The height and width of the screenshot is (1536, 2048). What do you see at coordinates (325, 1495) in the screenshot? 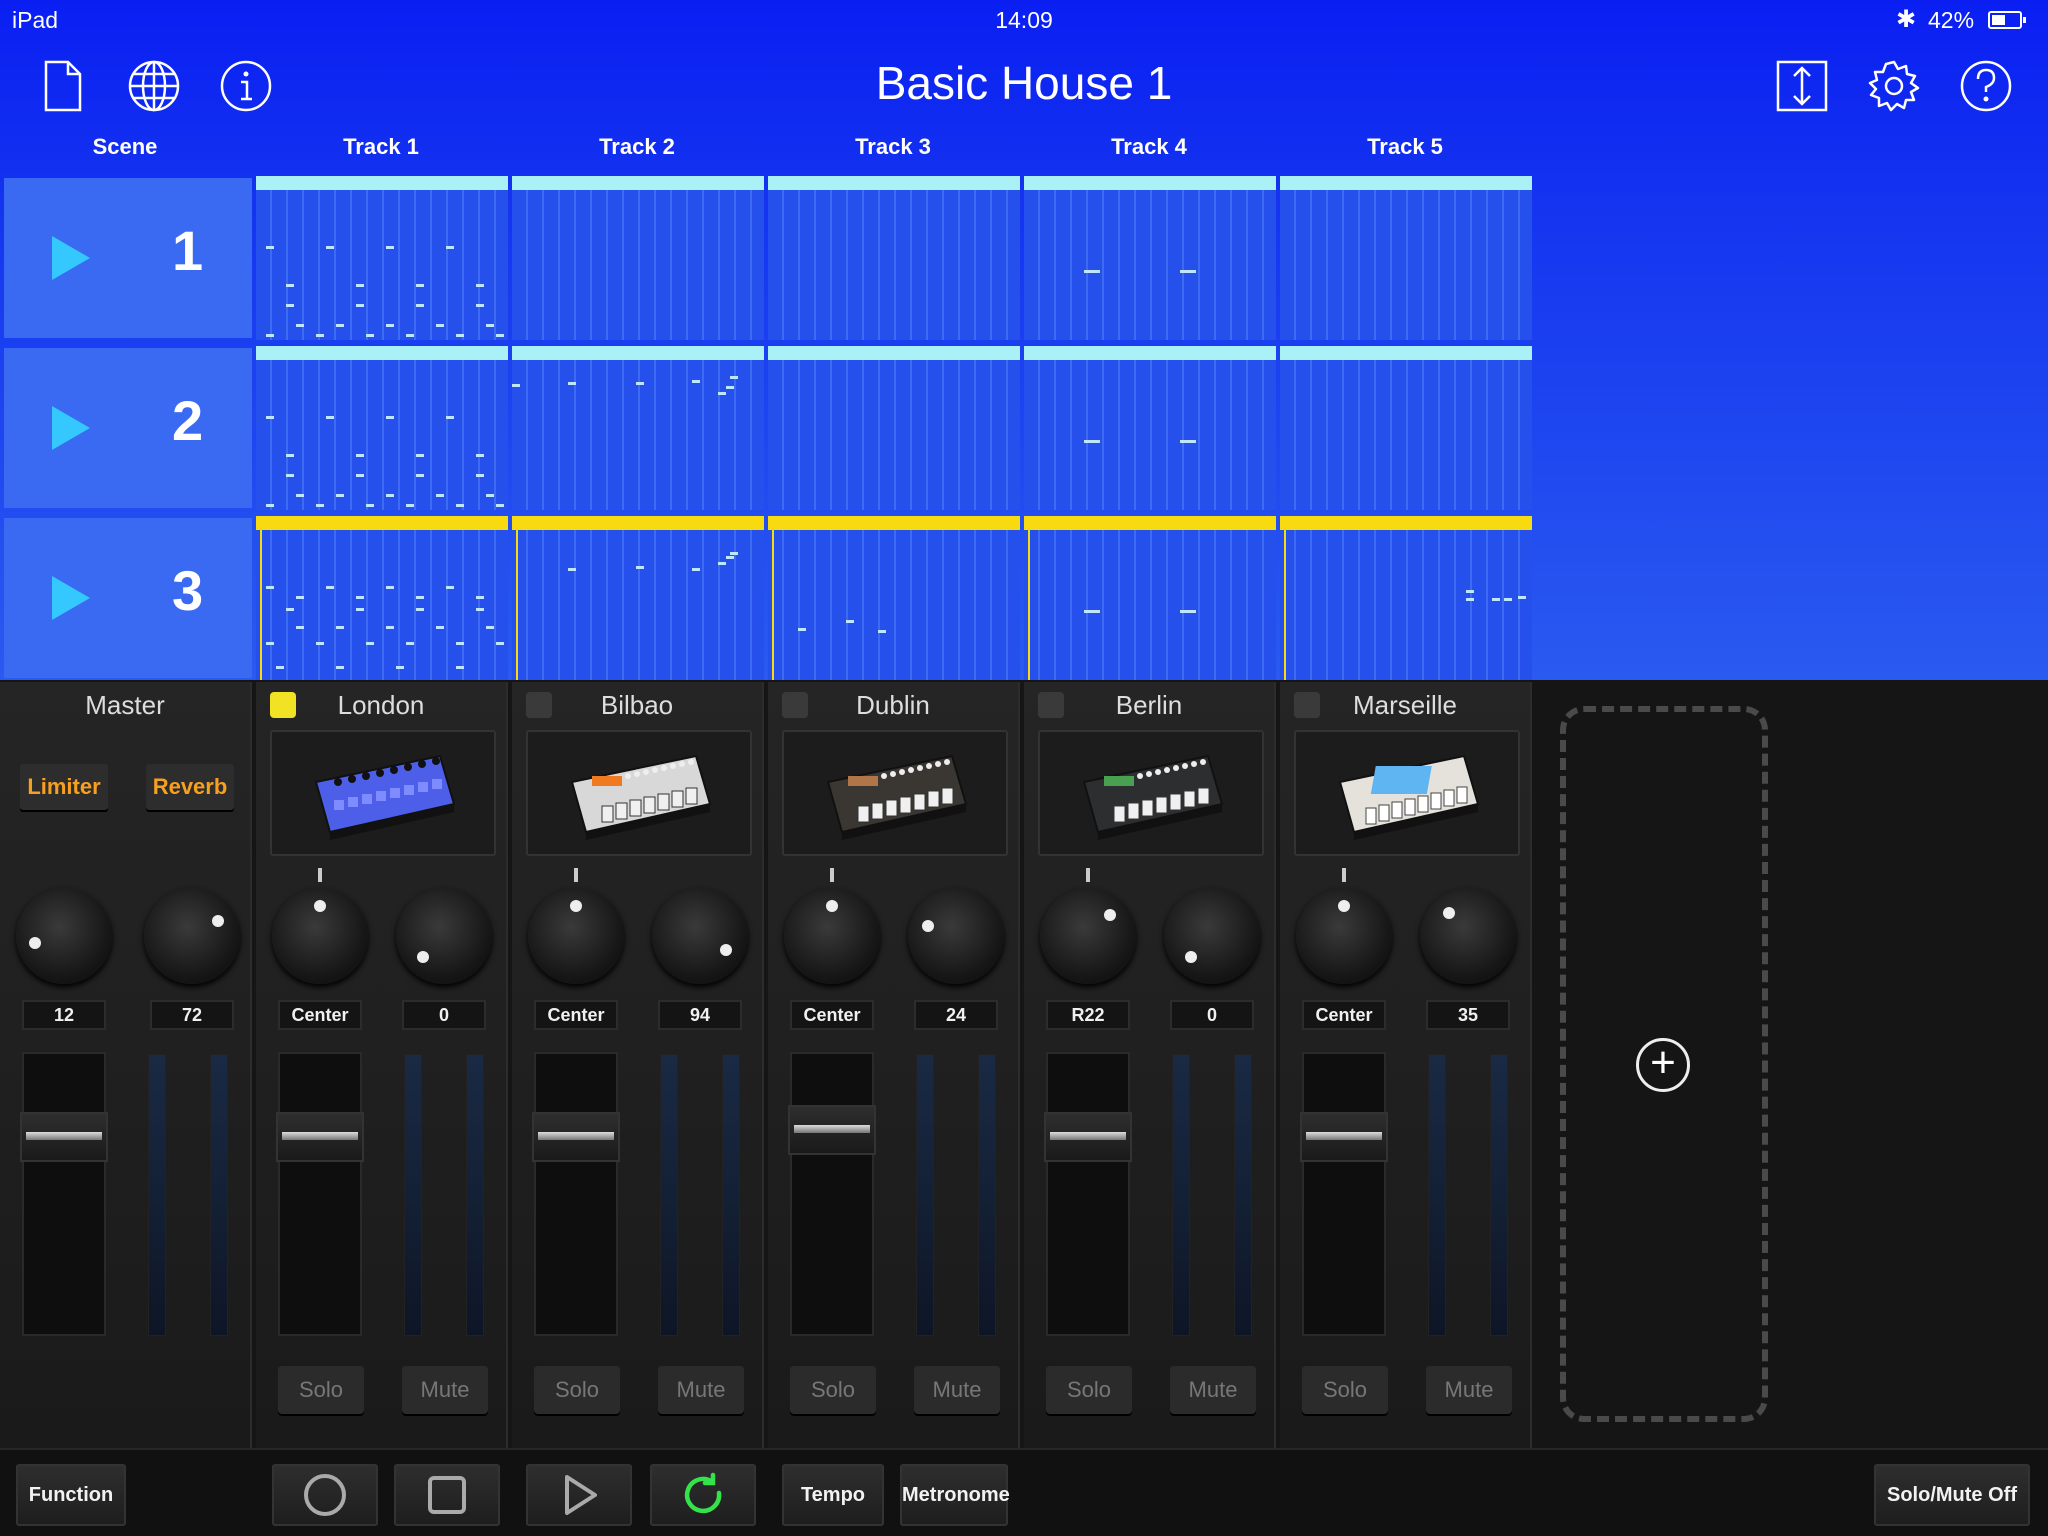
I see `record-button` at bounding box center [325, 1495].